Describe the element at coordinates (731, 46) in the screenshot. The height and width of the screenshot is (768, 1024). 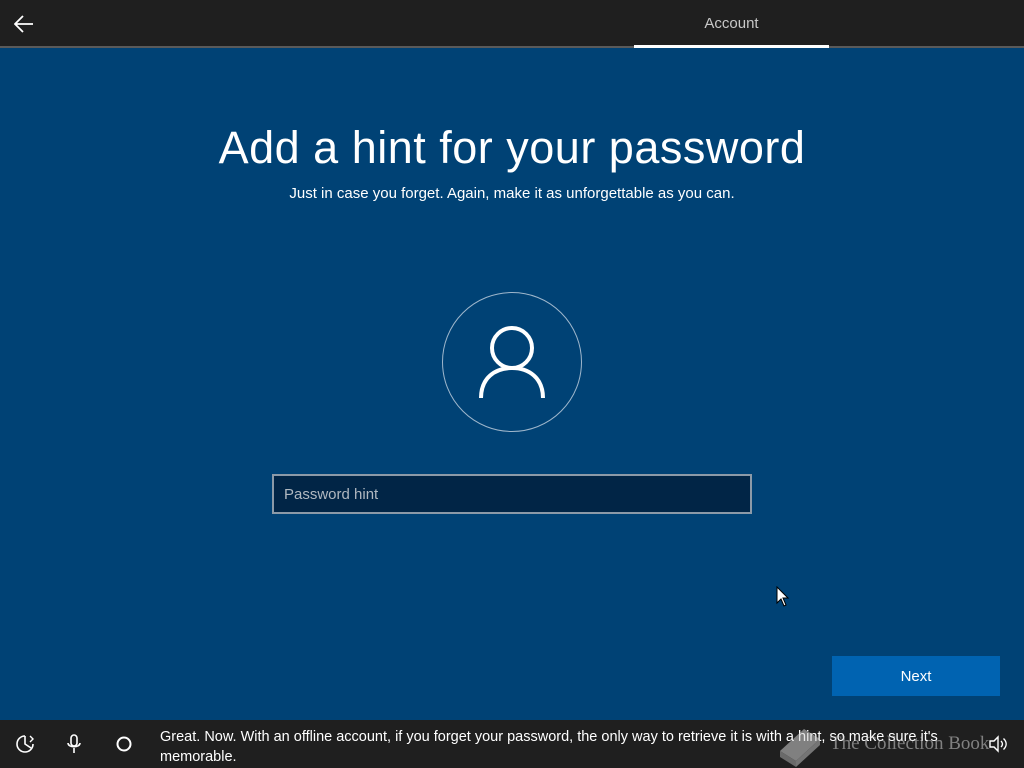
I see `tab-active-indicator` at that location.